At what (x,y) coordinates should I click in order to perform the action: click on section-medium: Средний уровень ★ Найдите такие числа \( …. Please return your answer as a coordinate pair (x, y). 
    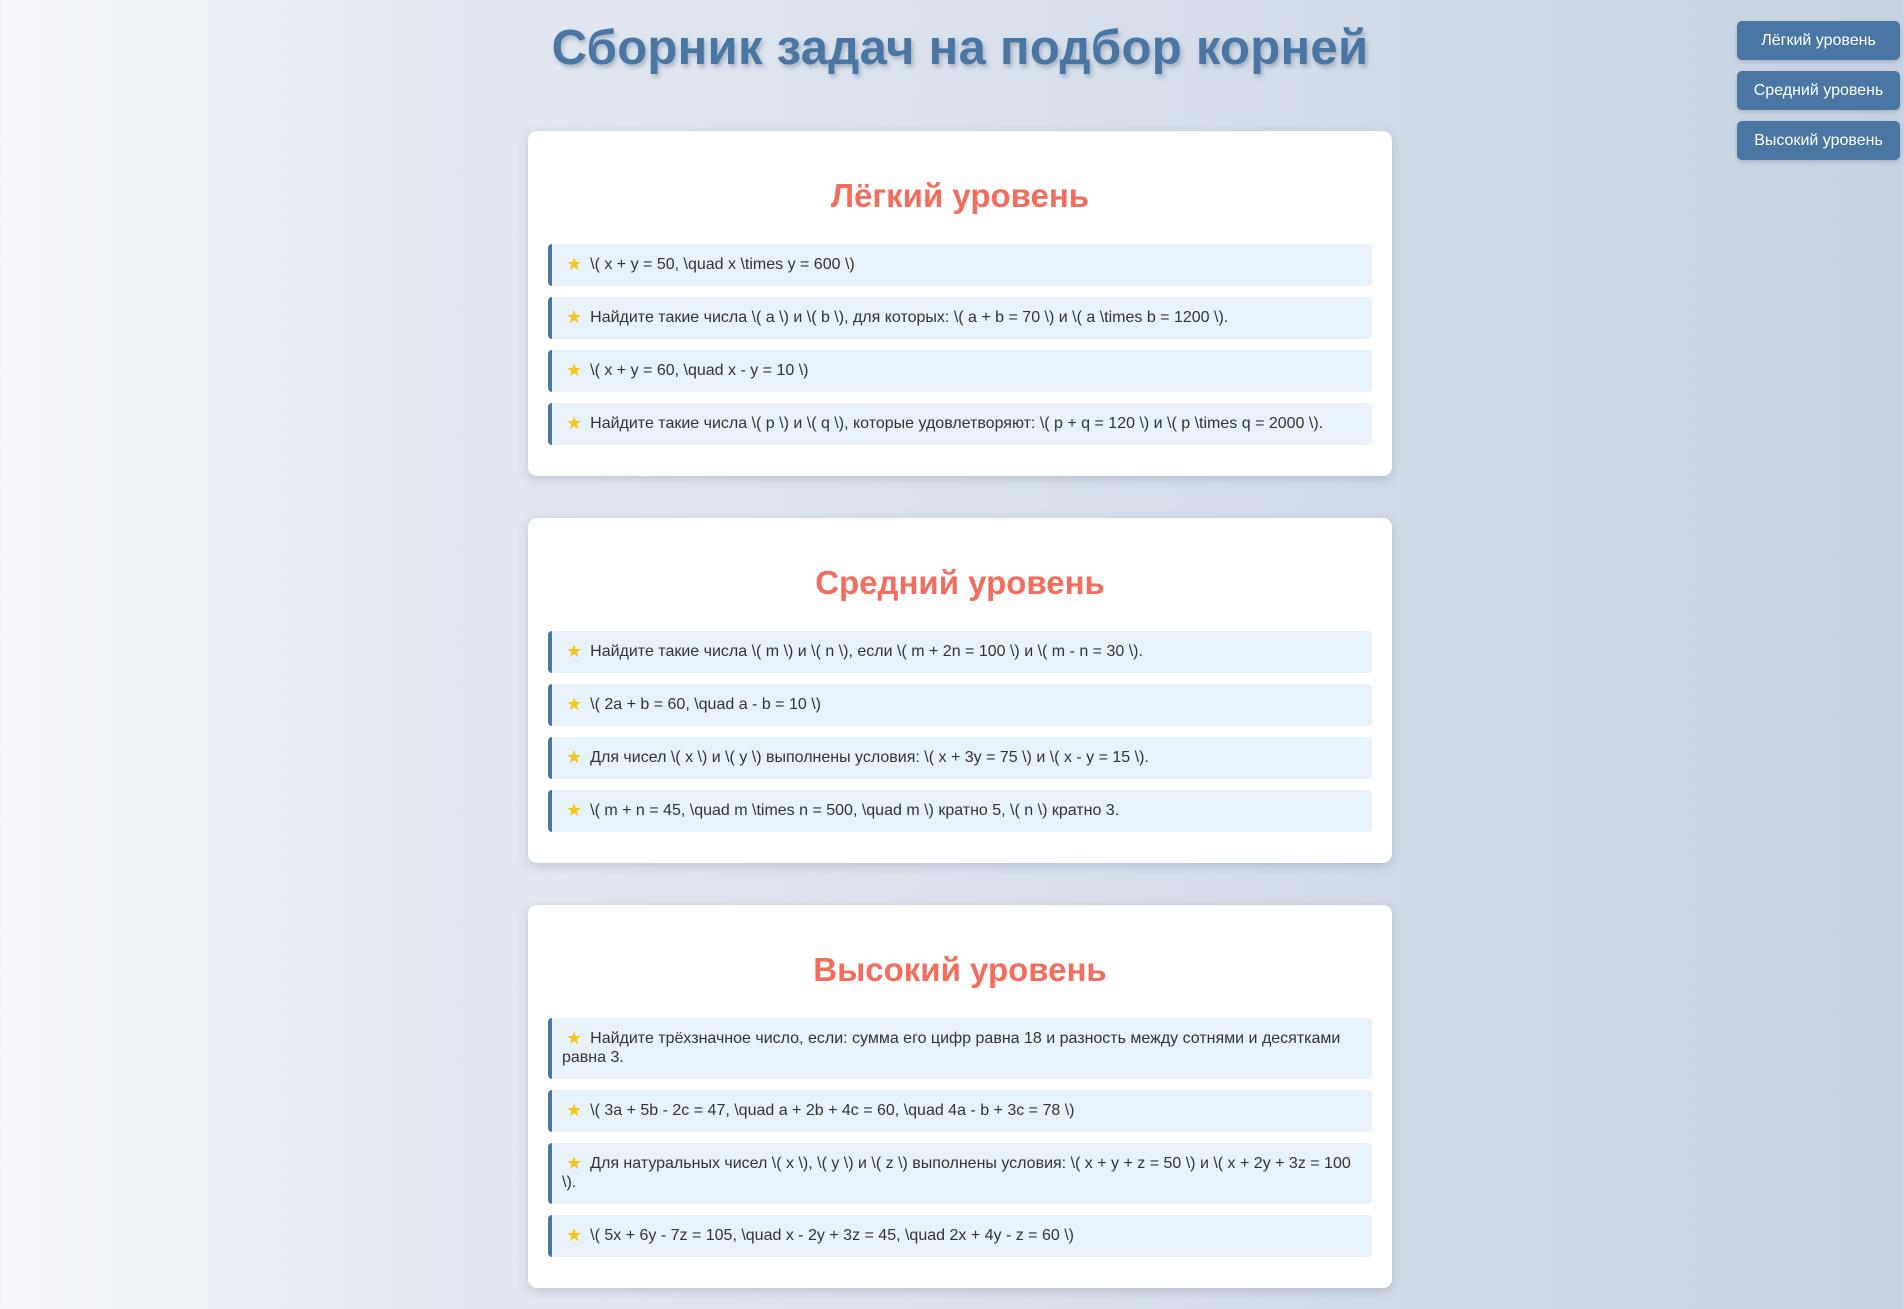
    Looking at the image, I should click on (960, 690).